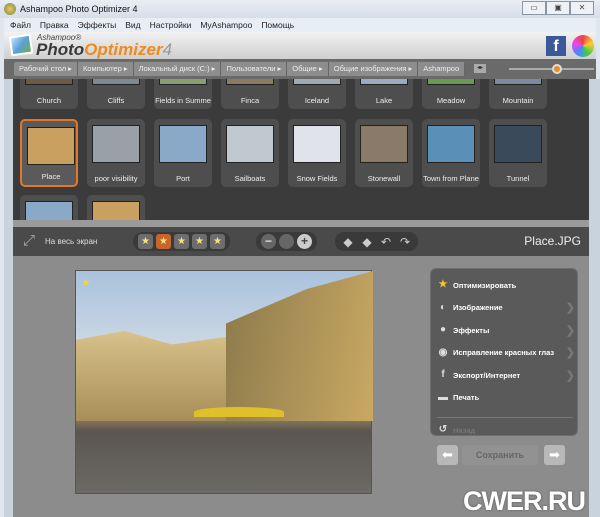  What do you see at coordinates (60, 241) in the screenshot?
I see `fullscreen-button: ⤢ На весь экран` at bounding box center [60, 241].